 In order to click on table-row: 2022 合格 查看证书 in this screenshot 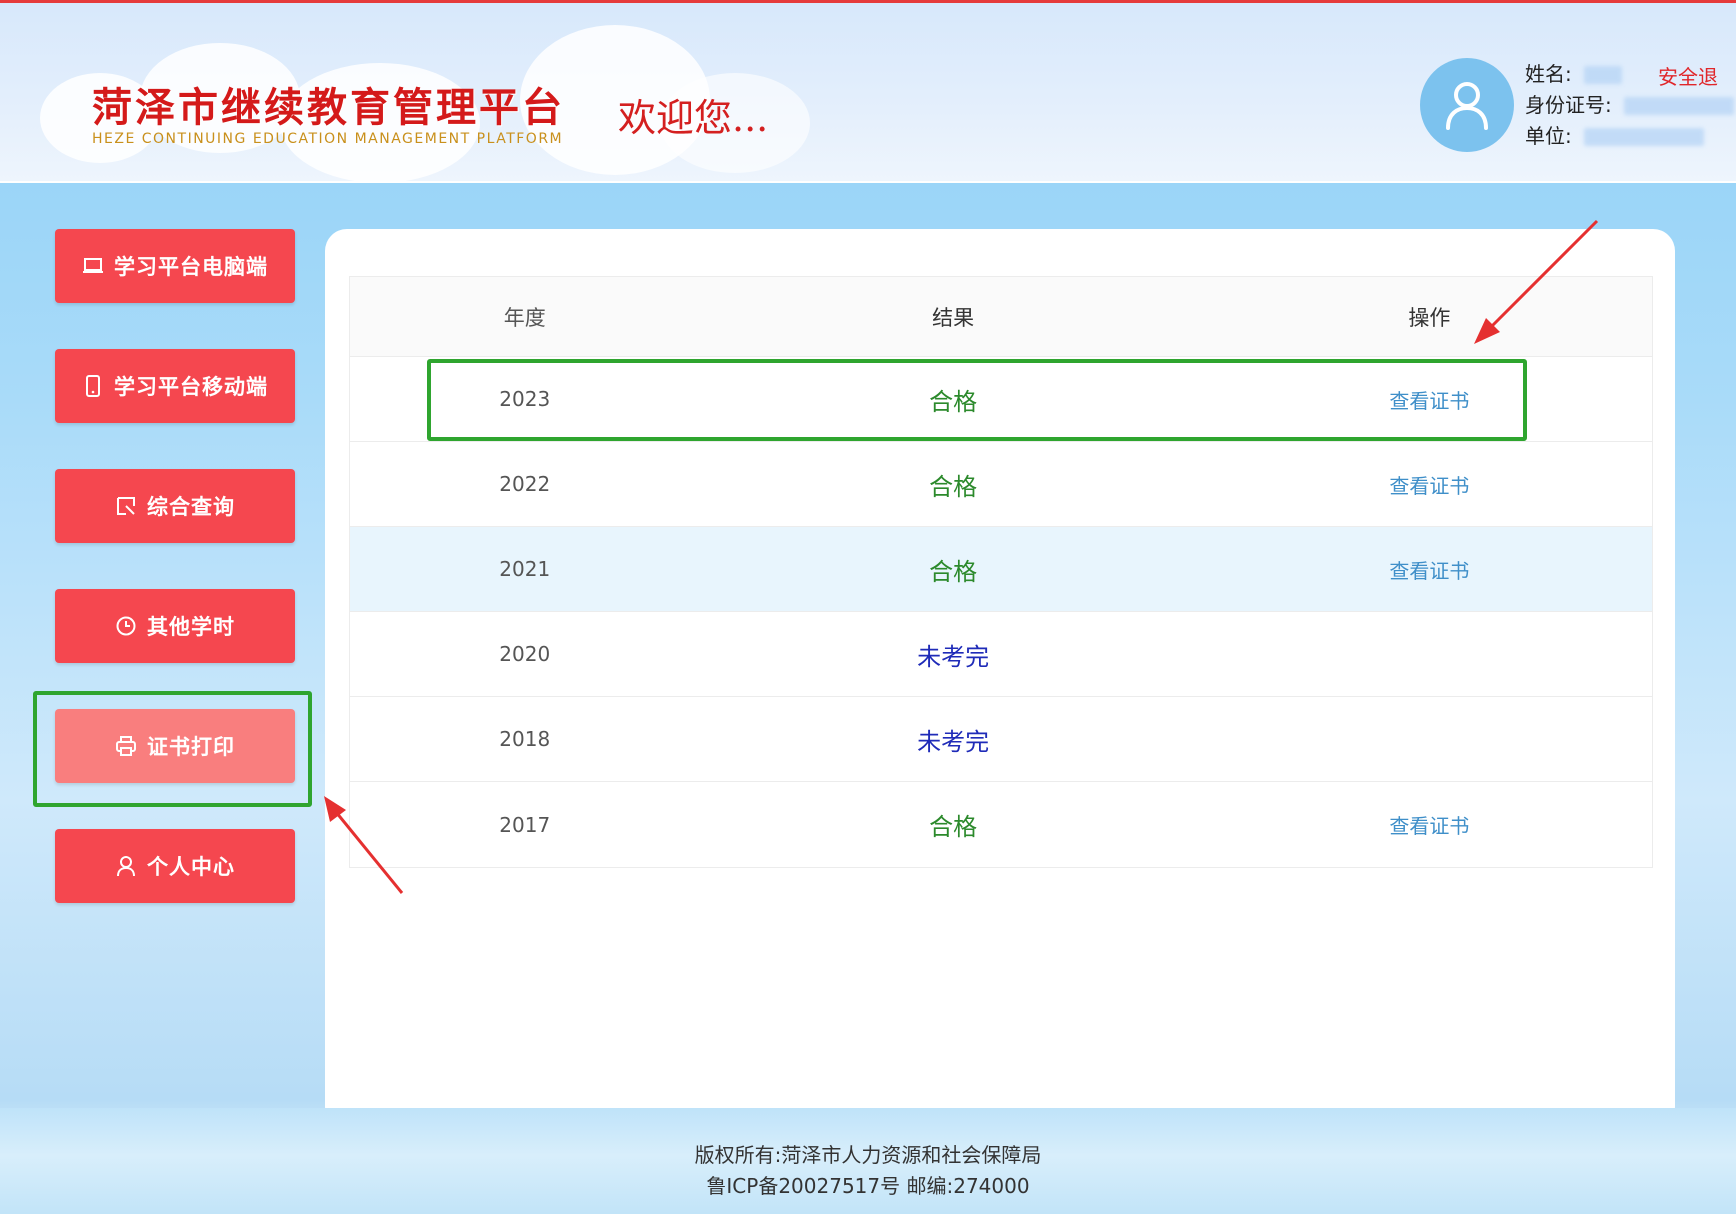, I will do `click(1001, 484)`.